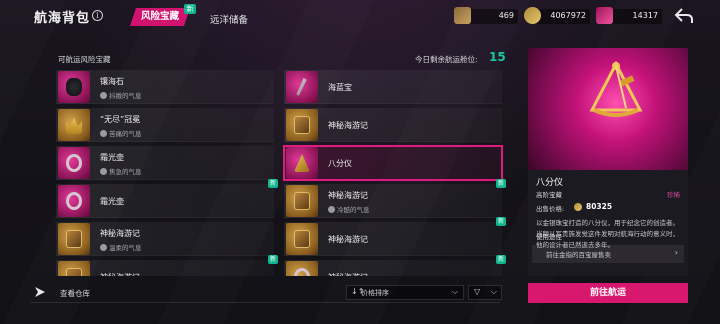 The width and height of the screenshot is (720, 324). I want to click on currency-value: 14317, so click(645, 15).